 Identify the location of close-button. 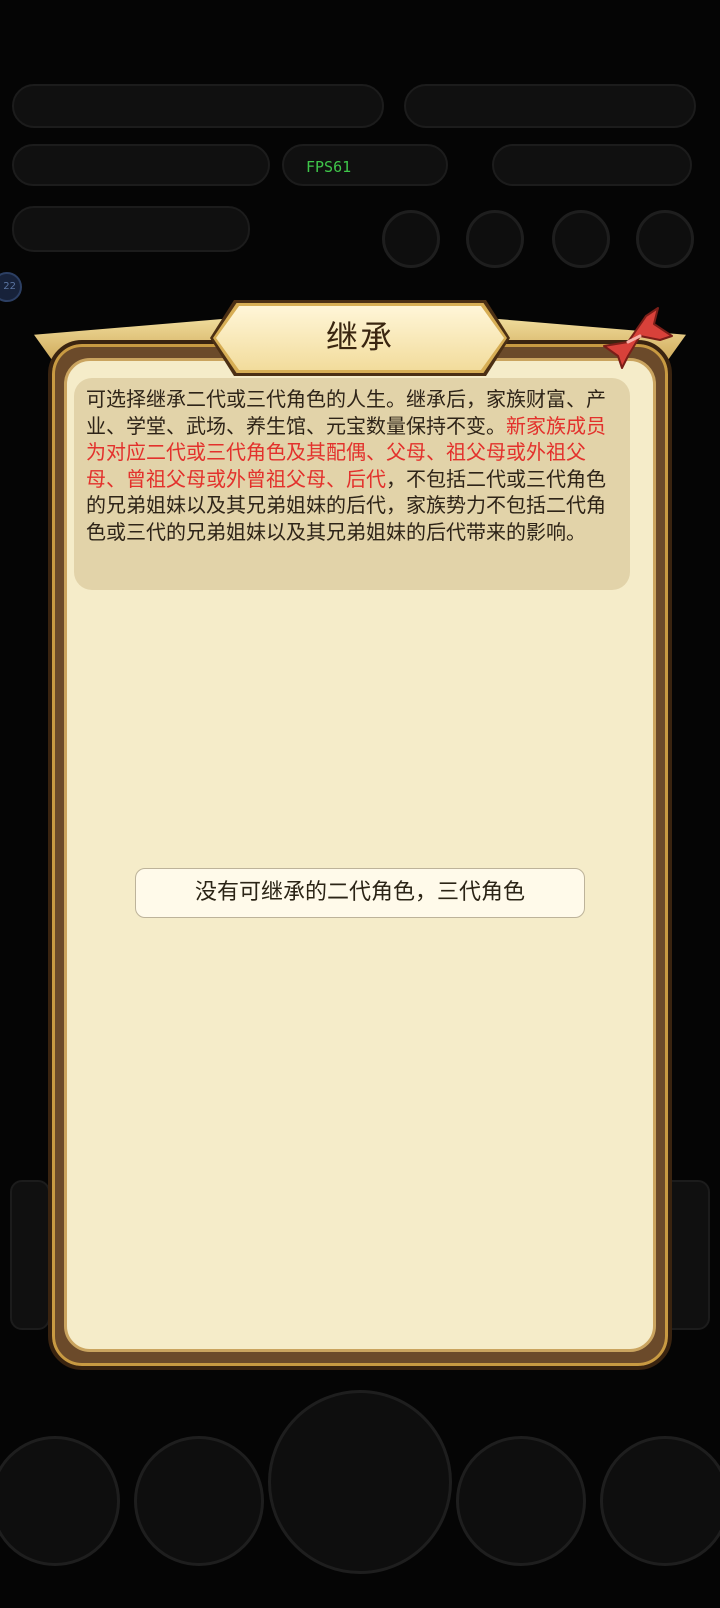
(639, 337).